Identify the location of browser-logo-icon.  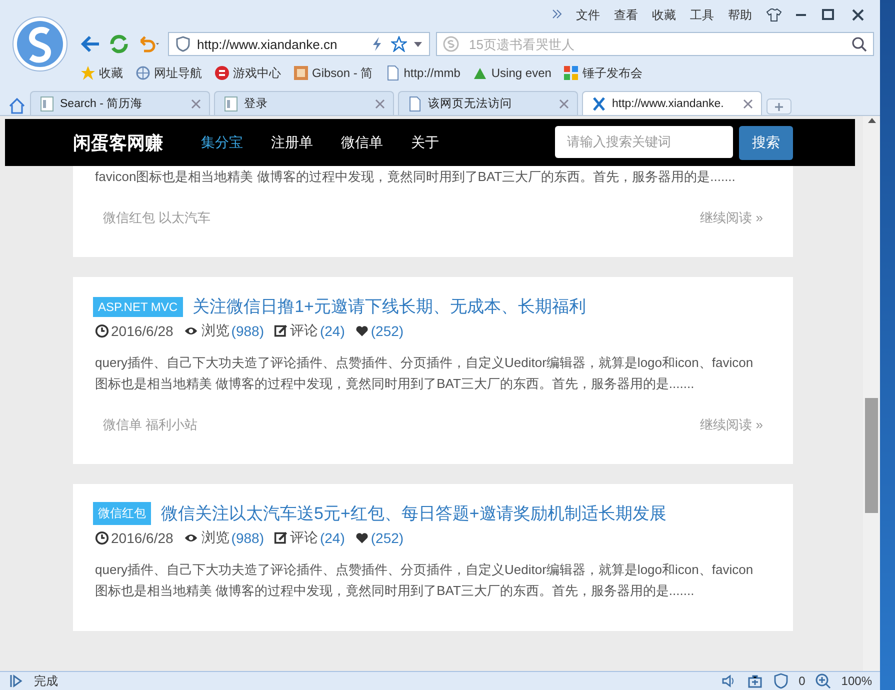
(40, 44).